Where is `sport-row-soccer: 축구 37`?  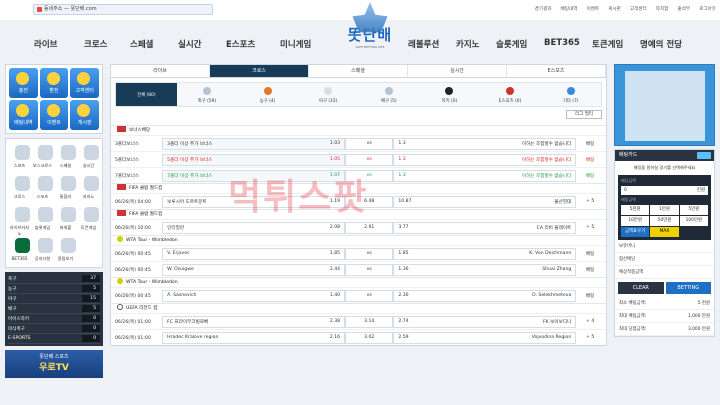
sport-row-soccer: 축구 37 is located at coordinates (54, 279).